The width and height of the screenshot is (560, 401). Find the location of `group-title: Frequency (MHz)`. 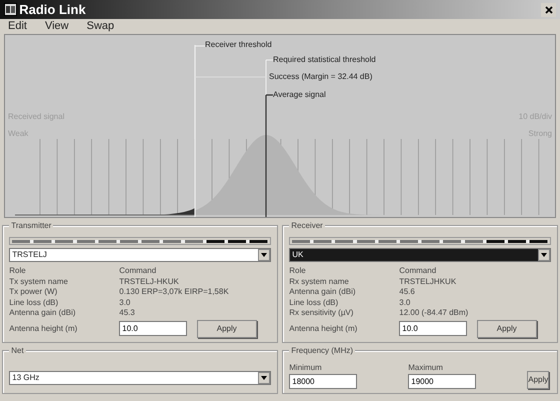

group-title: Frequency (MHz) is located at coordinates (322, 350).